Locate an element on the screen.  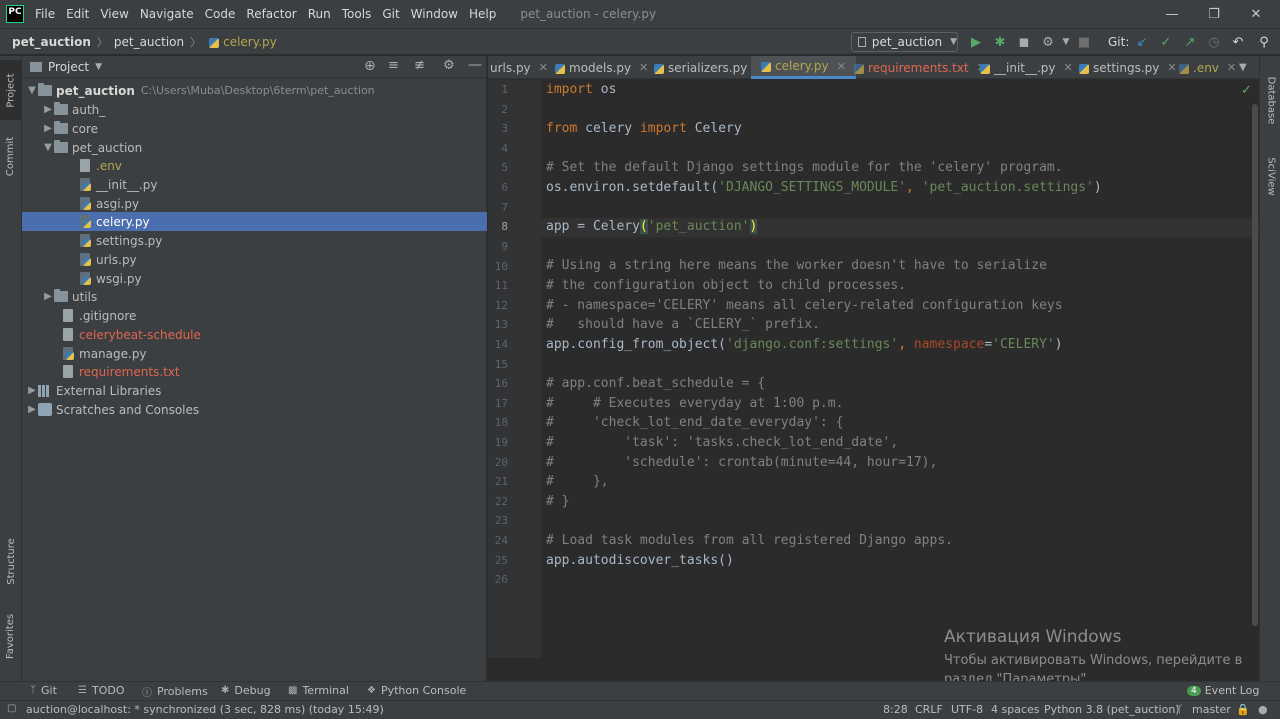
menu-code: Code is located at coordinates (220, 14).